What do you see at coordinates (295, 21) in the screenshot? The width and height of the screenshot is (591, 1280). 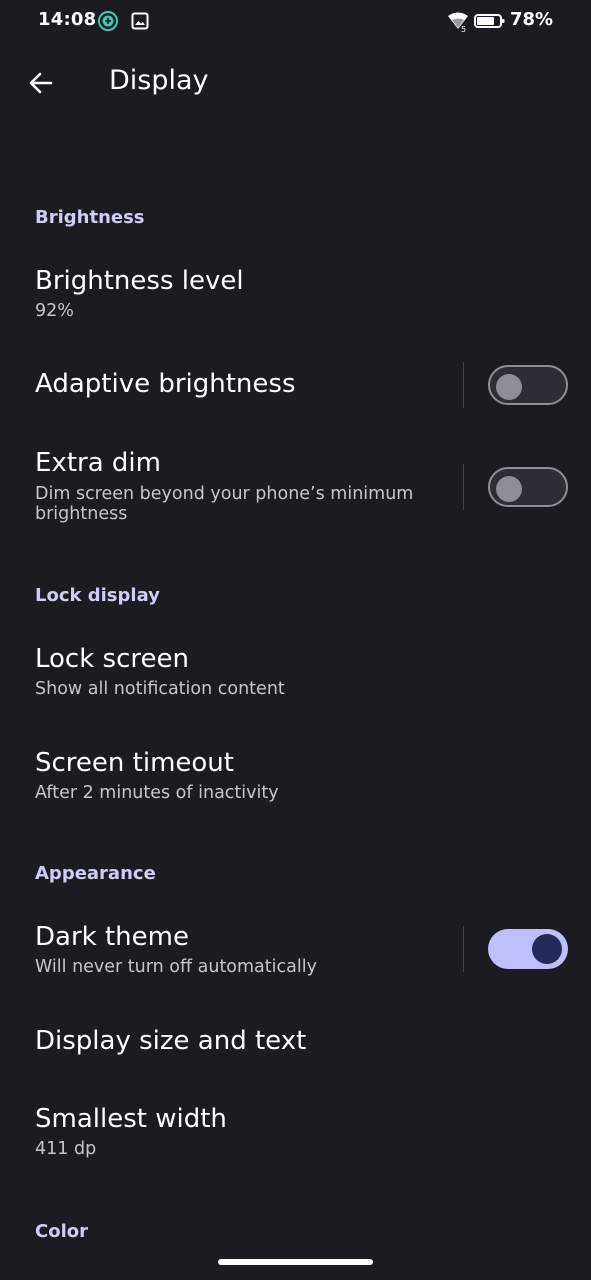 I see `status-bar: 14:08 5 78%` at bounding box center [295, 21].